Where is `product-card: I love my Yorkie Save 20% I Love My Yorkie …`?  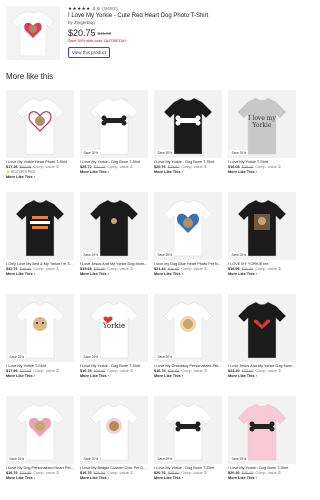 product-card: I love my Yorkie Save 20% I Love My Yorkie … is located at coordinates (262, 138).